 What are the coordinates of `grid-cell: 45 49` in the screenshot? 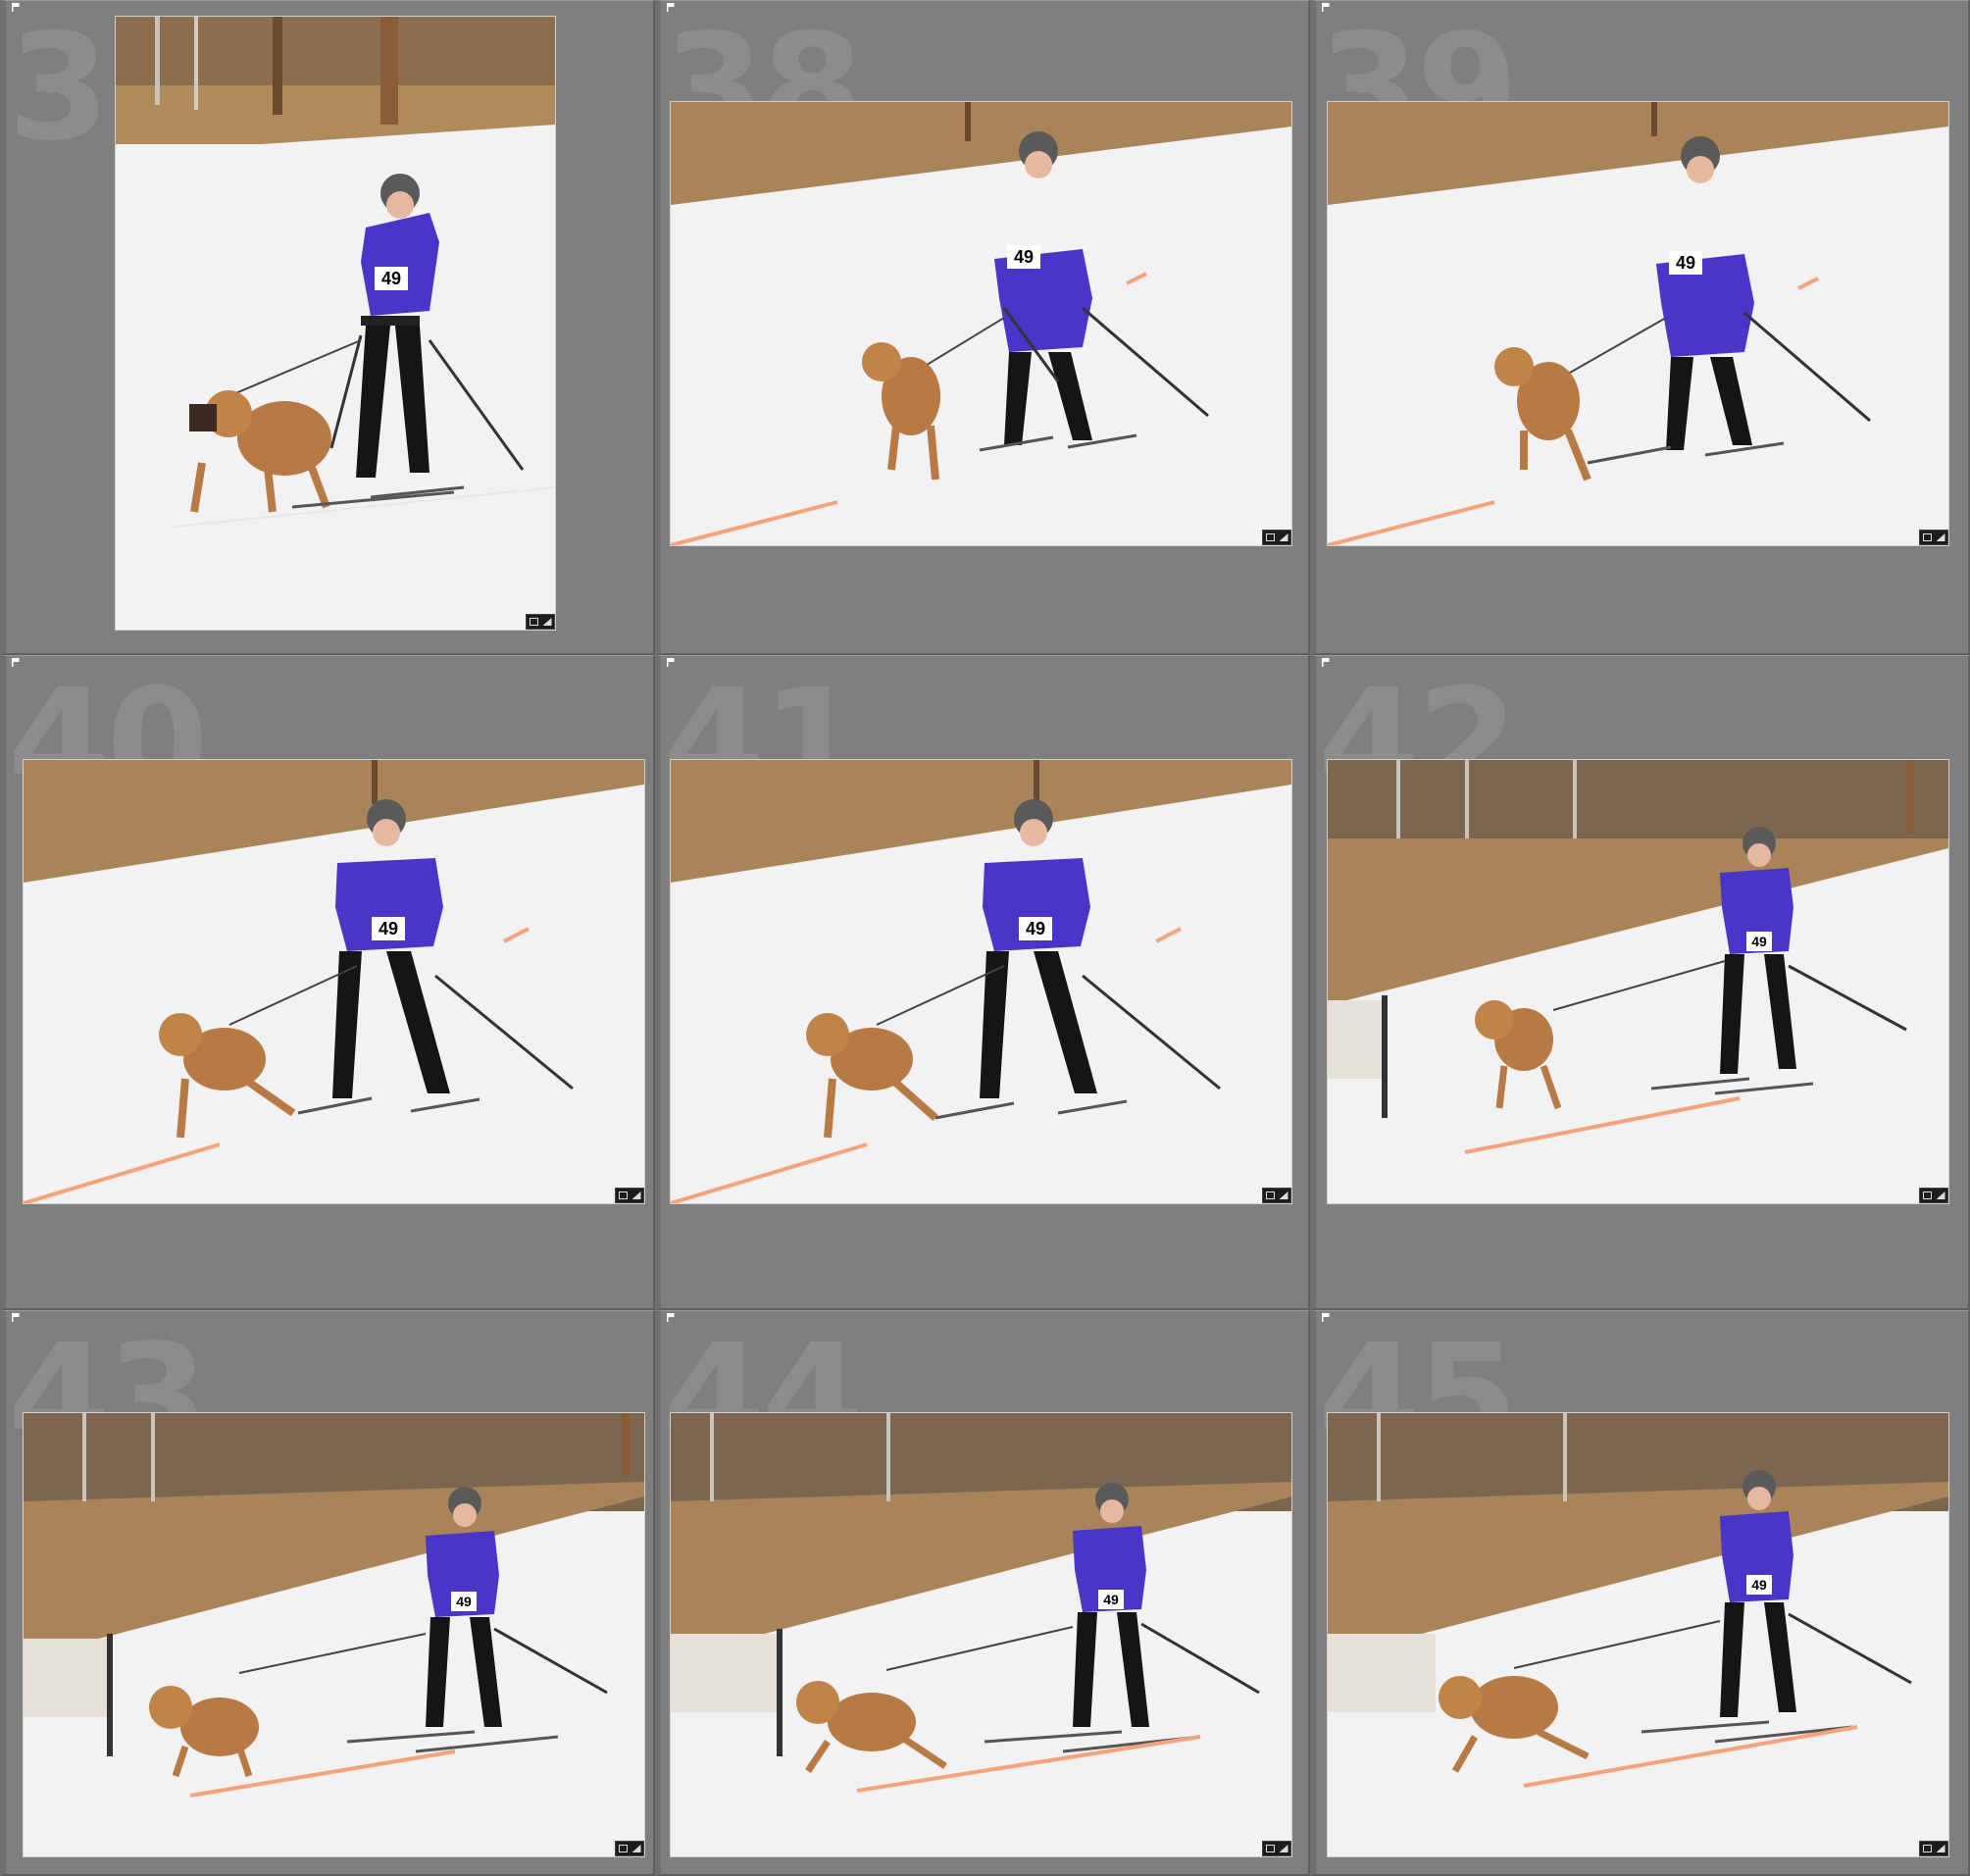 It's located at (1640, 1593).